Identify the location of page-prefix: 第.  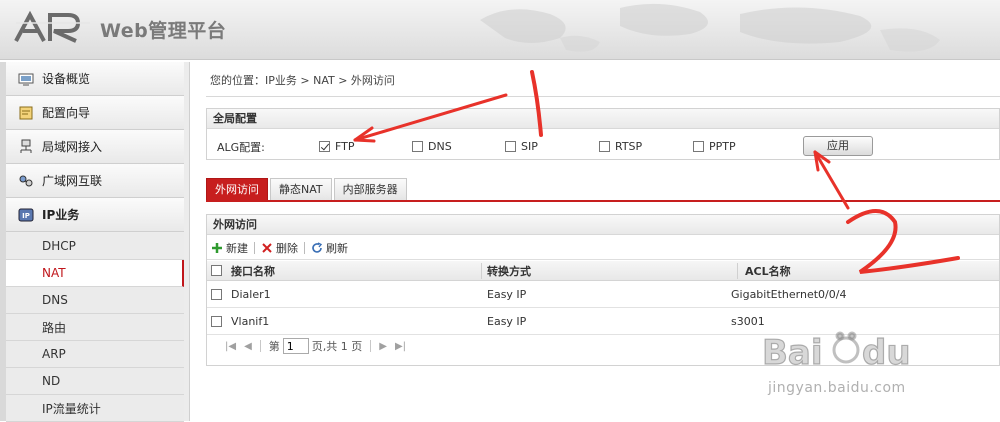
(274, 346).